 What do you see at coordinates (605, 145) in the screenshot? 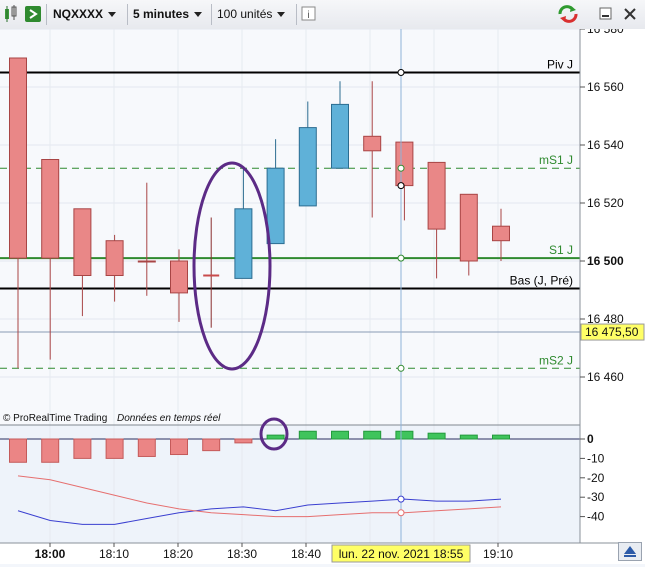
I see `price-tick-label: 16 540` at bounding box center [605, 145].